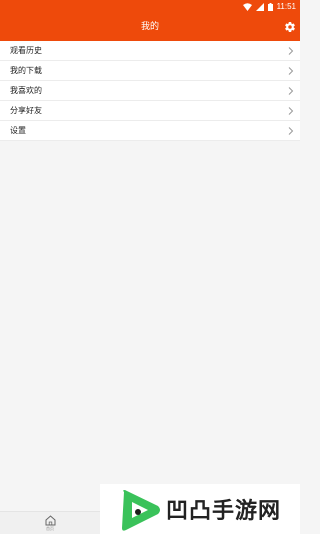  I want to click on settings-button, so click(290, 27).